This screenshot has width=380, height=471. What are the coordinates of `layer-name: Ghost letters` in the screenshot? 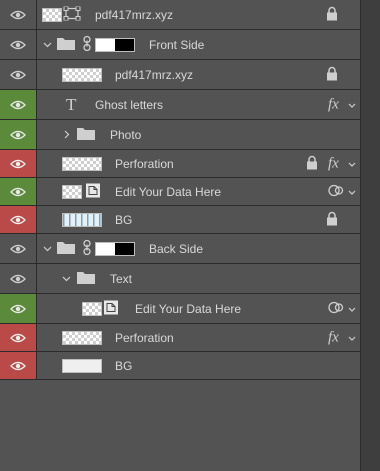 It's located at (129, 105).